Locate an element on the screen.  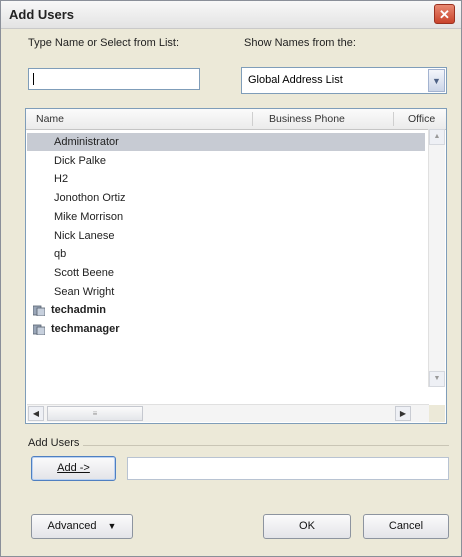
list-item: Scott Beene is located at coordinates (226, 273).